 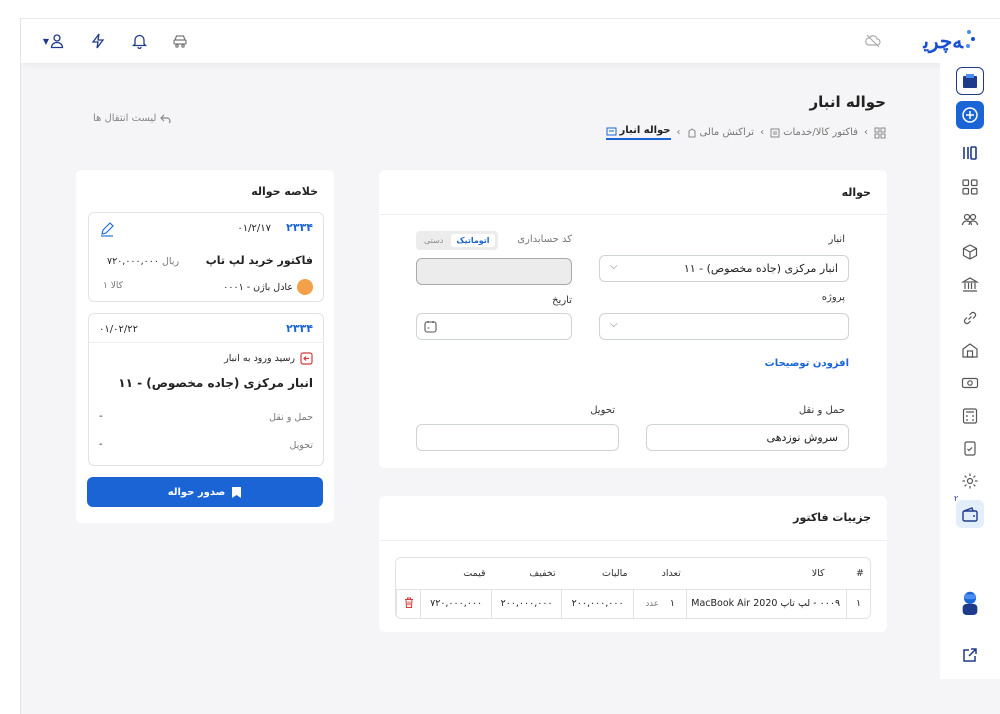 What do you see at coordinates (125, 118) in the screenshot?
I see `back-link-label: لیست انتقال ها` at bounding box center [125, 118].